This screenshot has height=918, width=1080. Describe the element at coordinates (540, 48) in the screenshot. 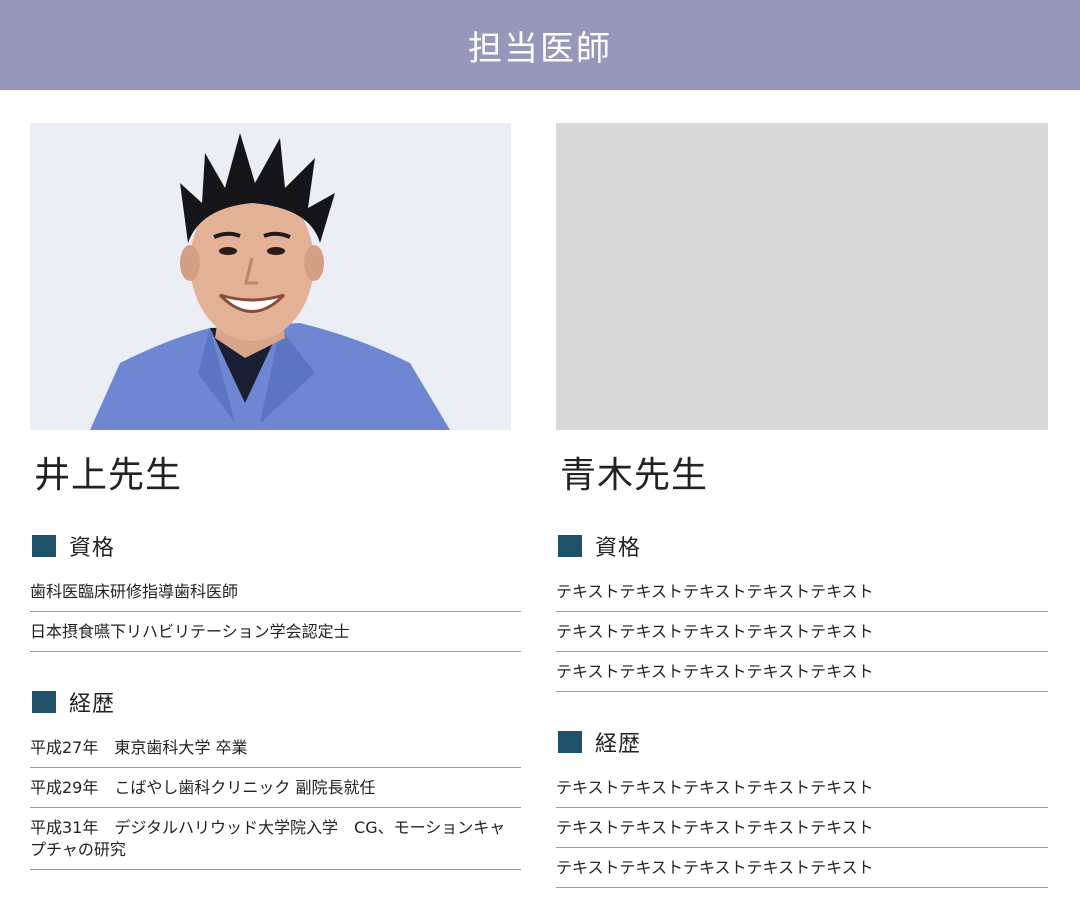

I see `page-title: 担当医師` at that location.